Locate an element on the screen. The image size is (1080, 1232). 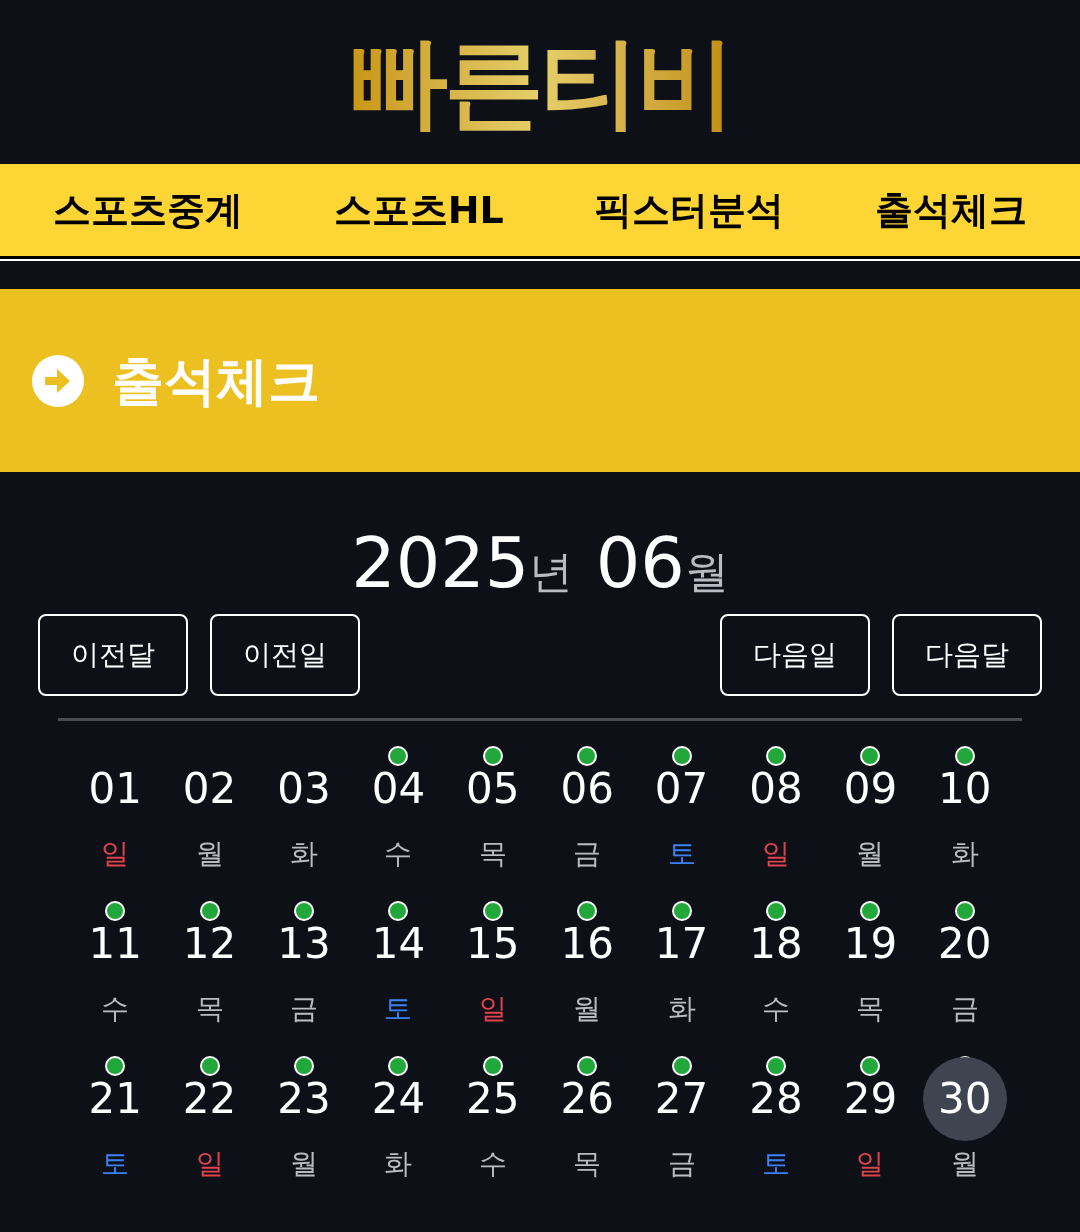
day-number: 15 is located at coordinates (492, 944).